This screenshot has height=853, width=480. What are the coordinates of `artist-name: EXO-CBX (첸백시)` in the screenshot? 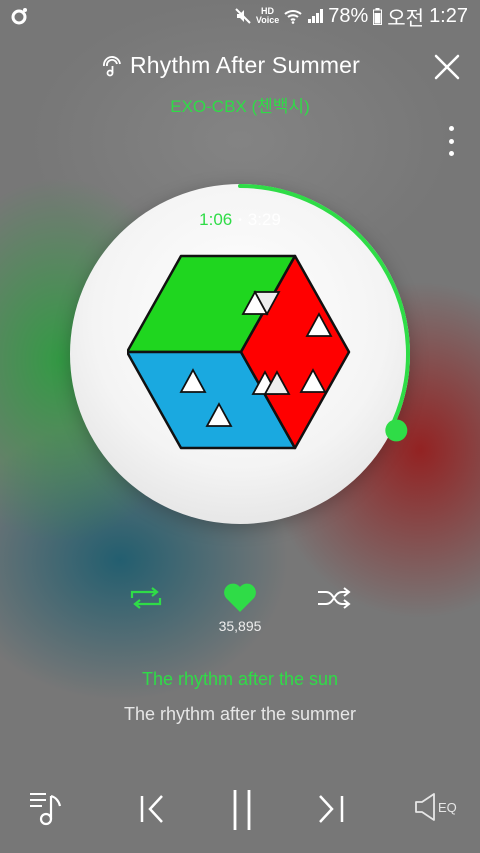 It's located at (240, 104).